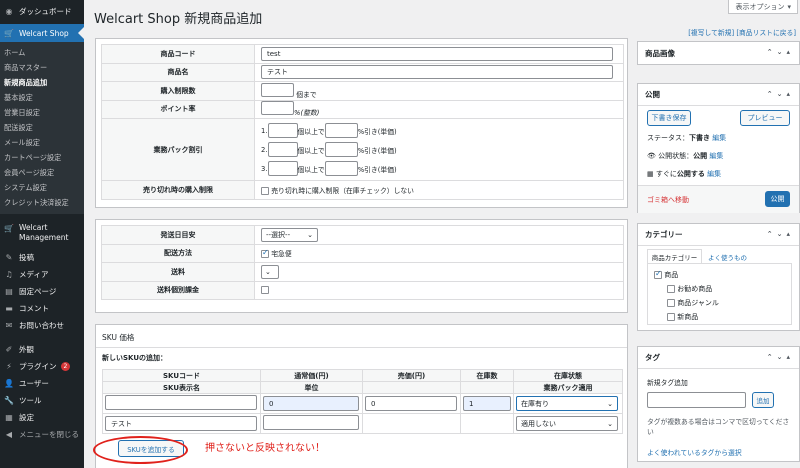 This screenshot has width=800, height=468. What do you see at coordinates (42, 82) in the screenshot?
I see `submenu-new-product: 新規商品追加` at bounding box center [42, 82].